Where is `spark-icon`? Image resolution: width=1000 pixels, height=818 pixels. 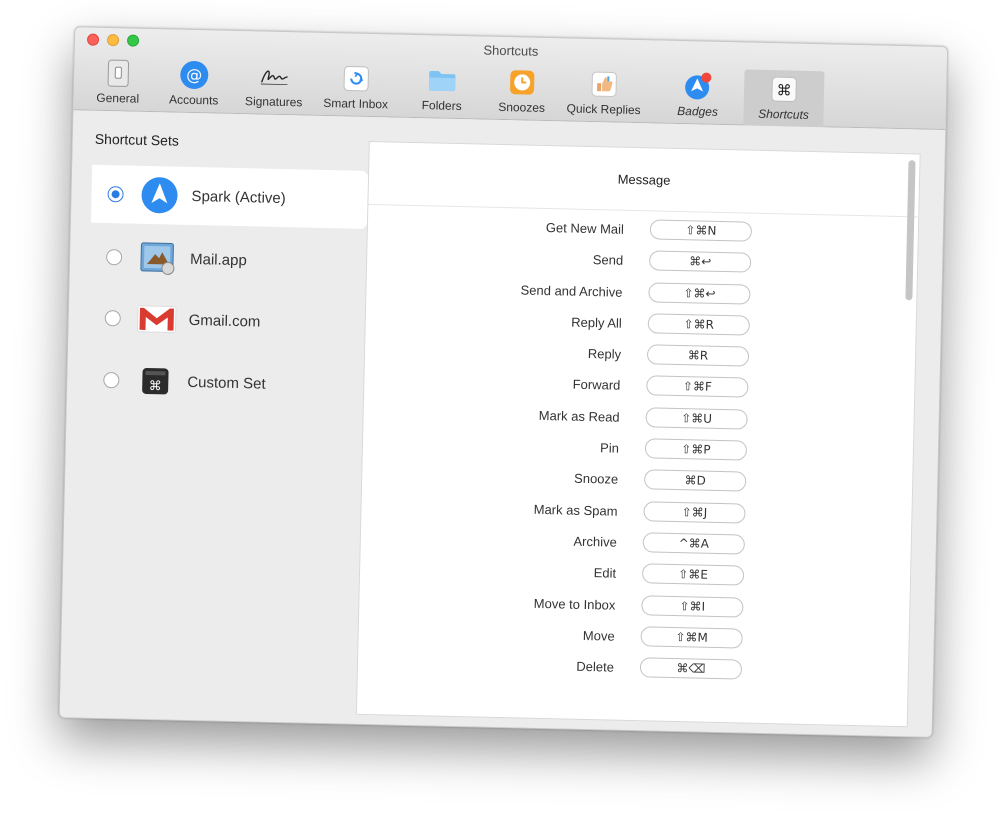
spark-icon is located at coordinates (159, 195).